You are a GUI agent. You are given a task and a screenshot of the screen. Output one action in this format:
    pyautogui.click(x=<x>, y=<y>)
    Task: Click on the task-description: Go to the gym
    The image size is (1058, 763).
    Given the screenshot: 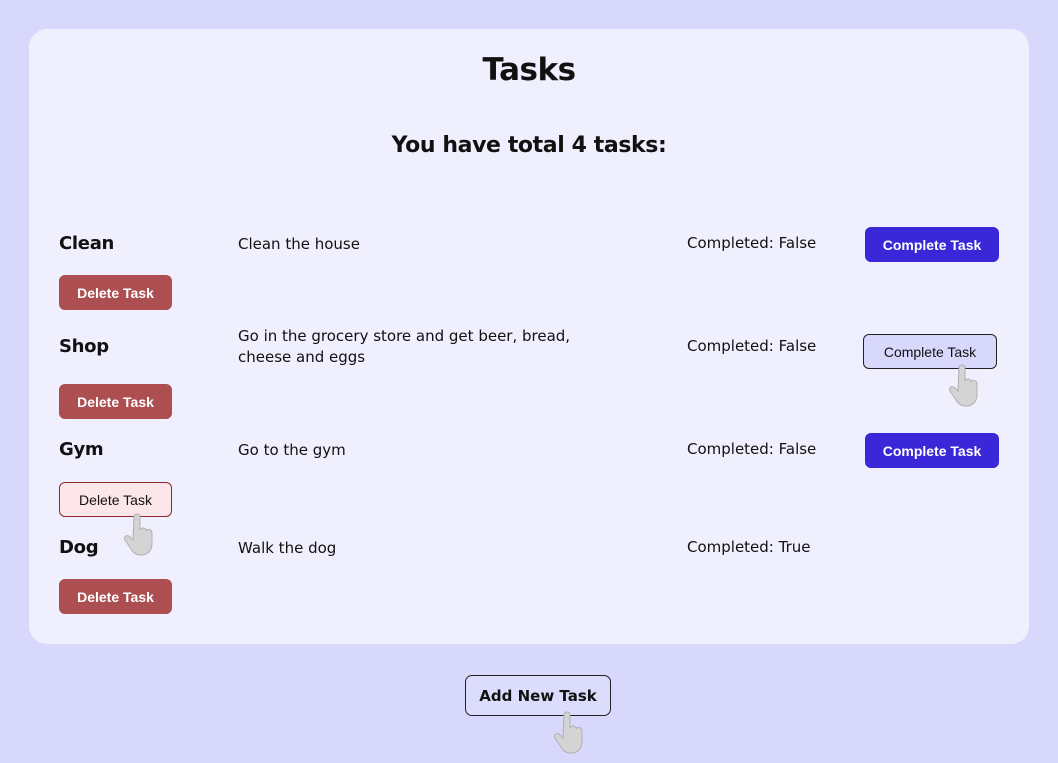 What is the action you would take?
    pyautogui.click(x=292, y=450)
    